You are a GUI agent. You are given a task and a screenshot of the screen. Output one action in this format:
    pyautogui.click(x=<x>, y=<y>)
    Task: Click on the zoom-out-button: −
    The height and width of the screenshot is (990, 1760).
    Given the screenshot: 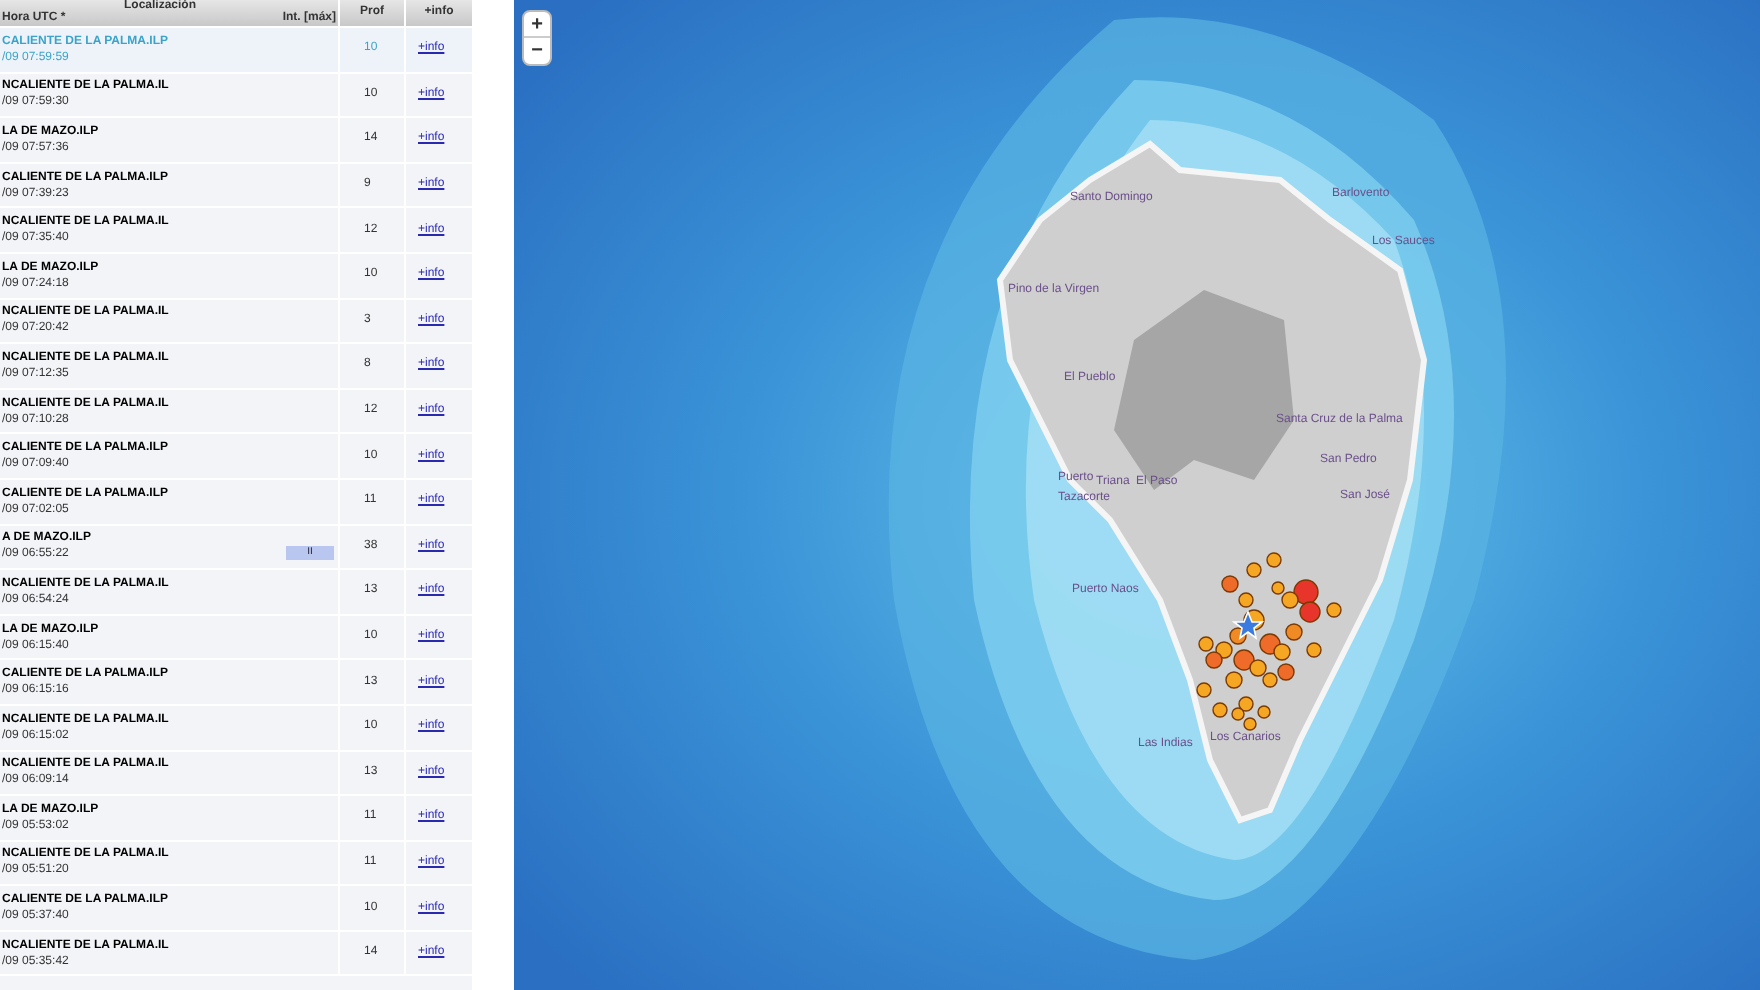 What is the action you would take?
    pyautogui.click(x=537, y=51)
    